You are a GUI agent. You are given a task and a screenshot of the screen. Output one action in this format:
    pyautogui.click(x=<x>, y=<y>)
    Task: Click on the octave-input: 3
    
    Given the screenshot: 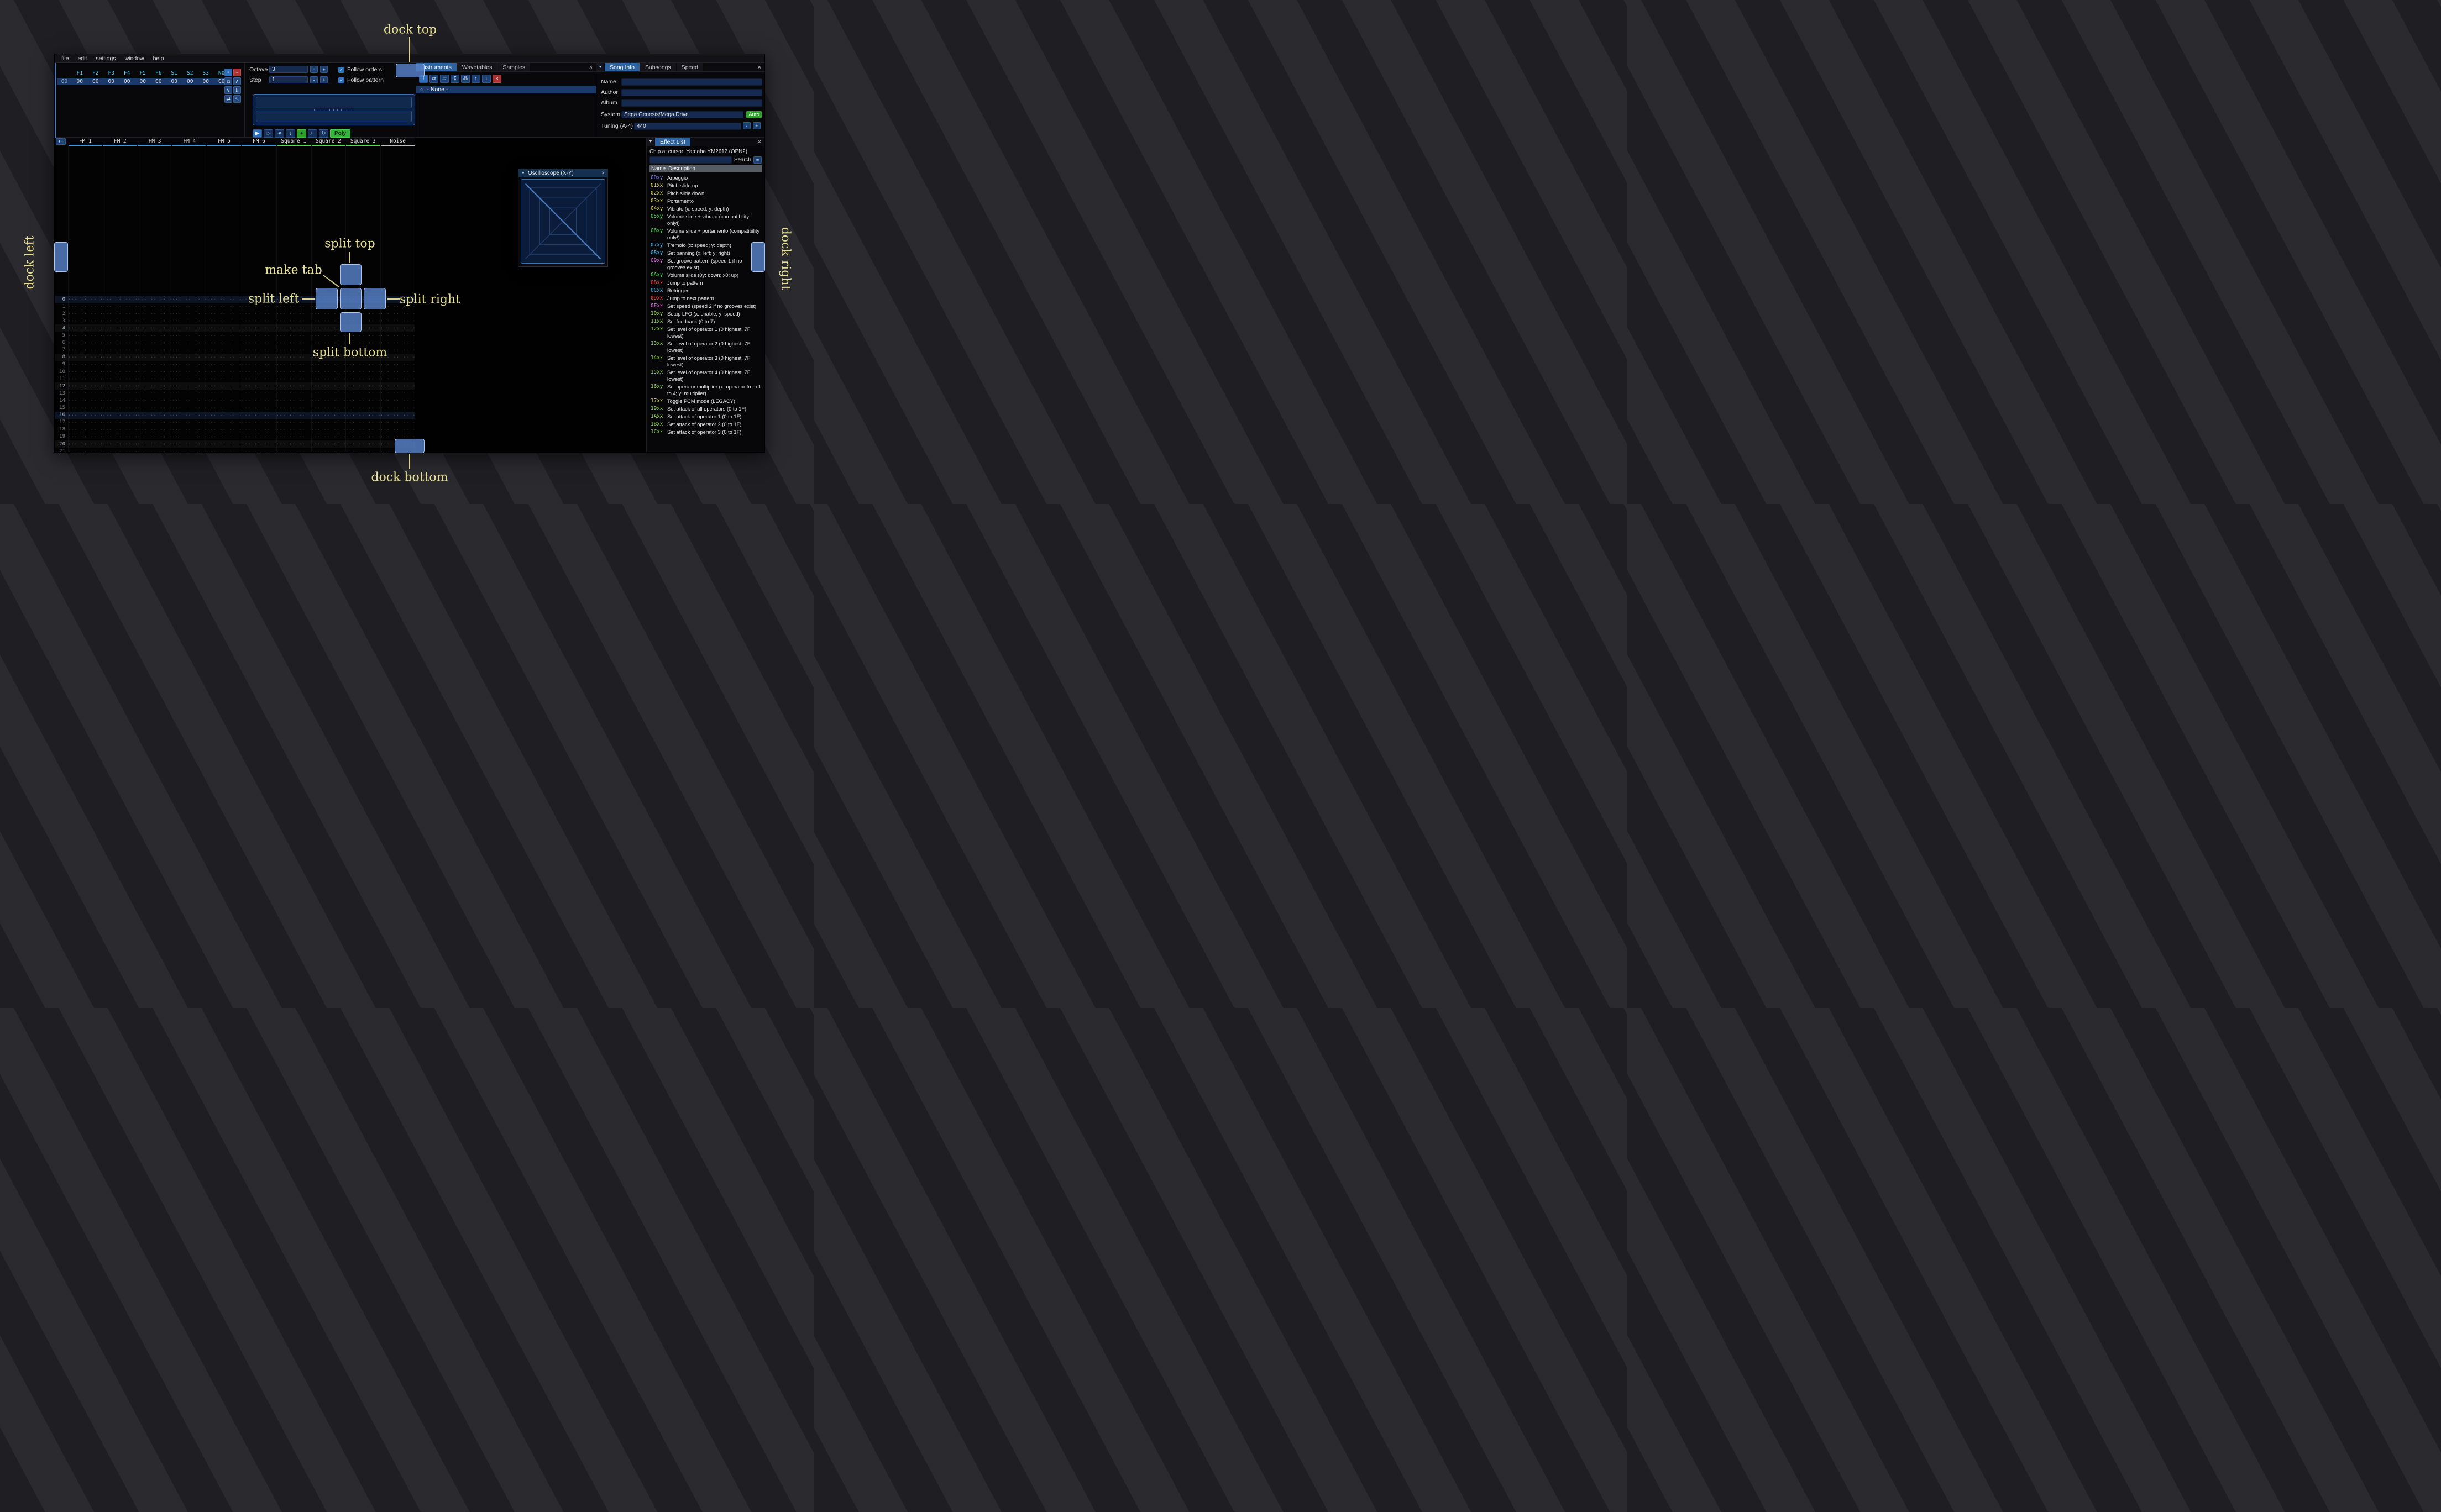 What is the action you would take?
    pyautogui.click(x=288, y=69)
    